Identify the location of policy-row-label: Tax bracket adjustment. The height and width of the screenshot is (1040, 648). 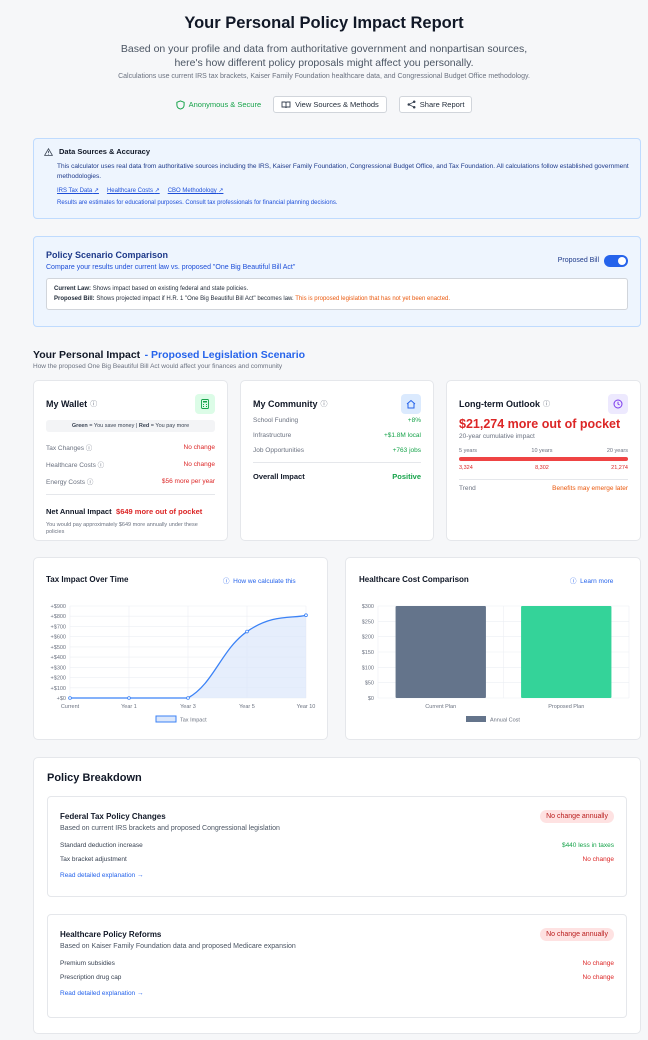
(93, 859).